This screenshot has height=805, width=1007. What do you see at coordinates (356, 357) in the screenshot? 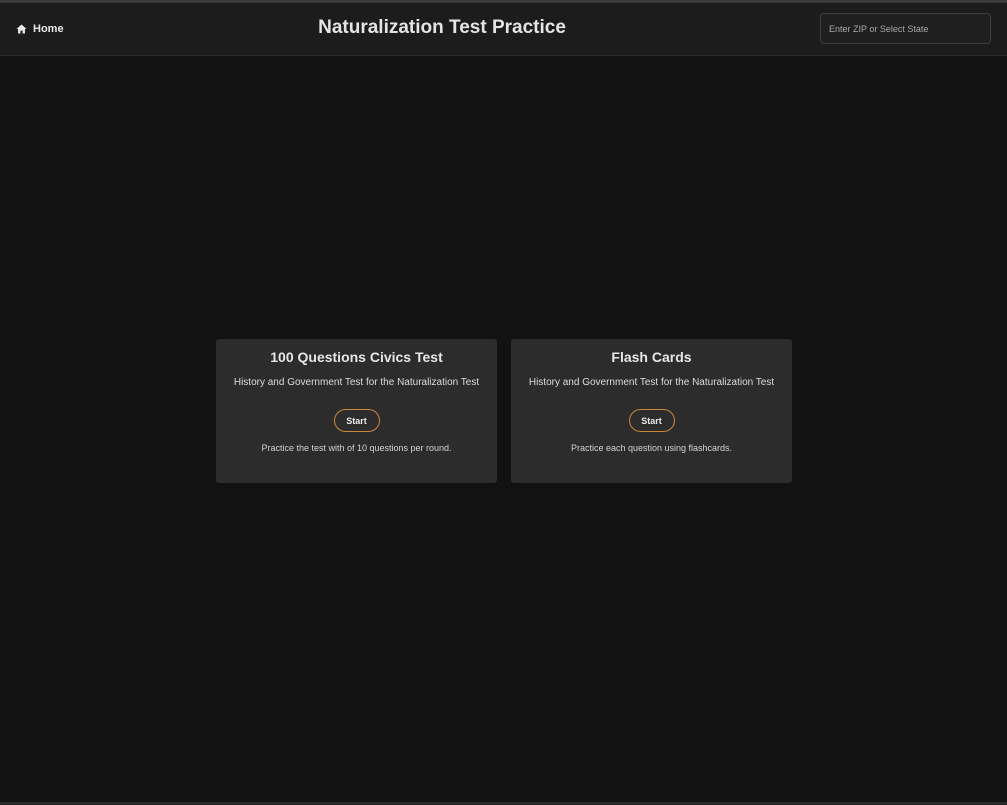
I see `card-title: 100 Questions Civics Test` at bounding box center [356, 357].